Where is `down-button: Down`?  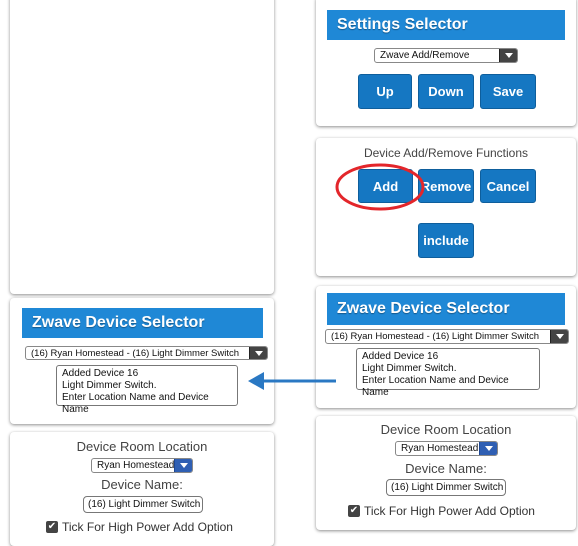
down-button: Down is located at coordinates (446, 91).